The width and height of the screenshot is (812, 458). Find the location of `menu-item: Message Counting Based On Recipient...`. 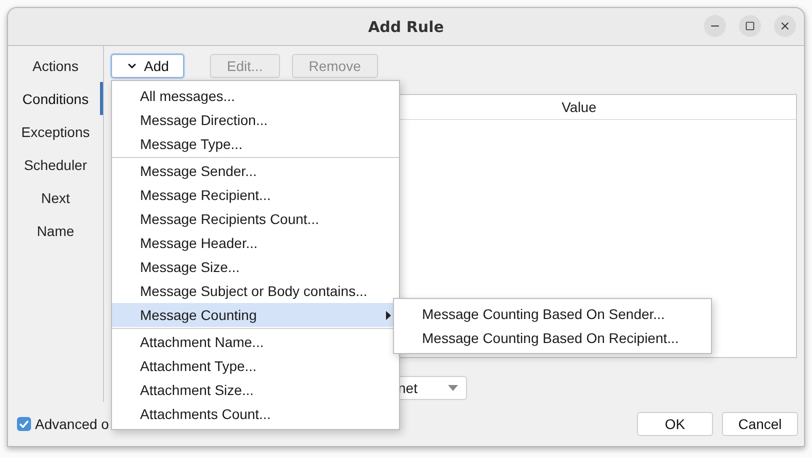

menu-item: Message Counting Based On Recipient... is located at coordinates (552, 338).